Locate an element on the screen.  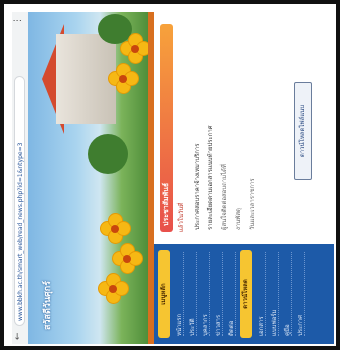
building-image is located at coordinates (86, 79).